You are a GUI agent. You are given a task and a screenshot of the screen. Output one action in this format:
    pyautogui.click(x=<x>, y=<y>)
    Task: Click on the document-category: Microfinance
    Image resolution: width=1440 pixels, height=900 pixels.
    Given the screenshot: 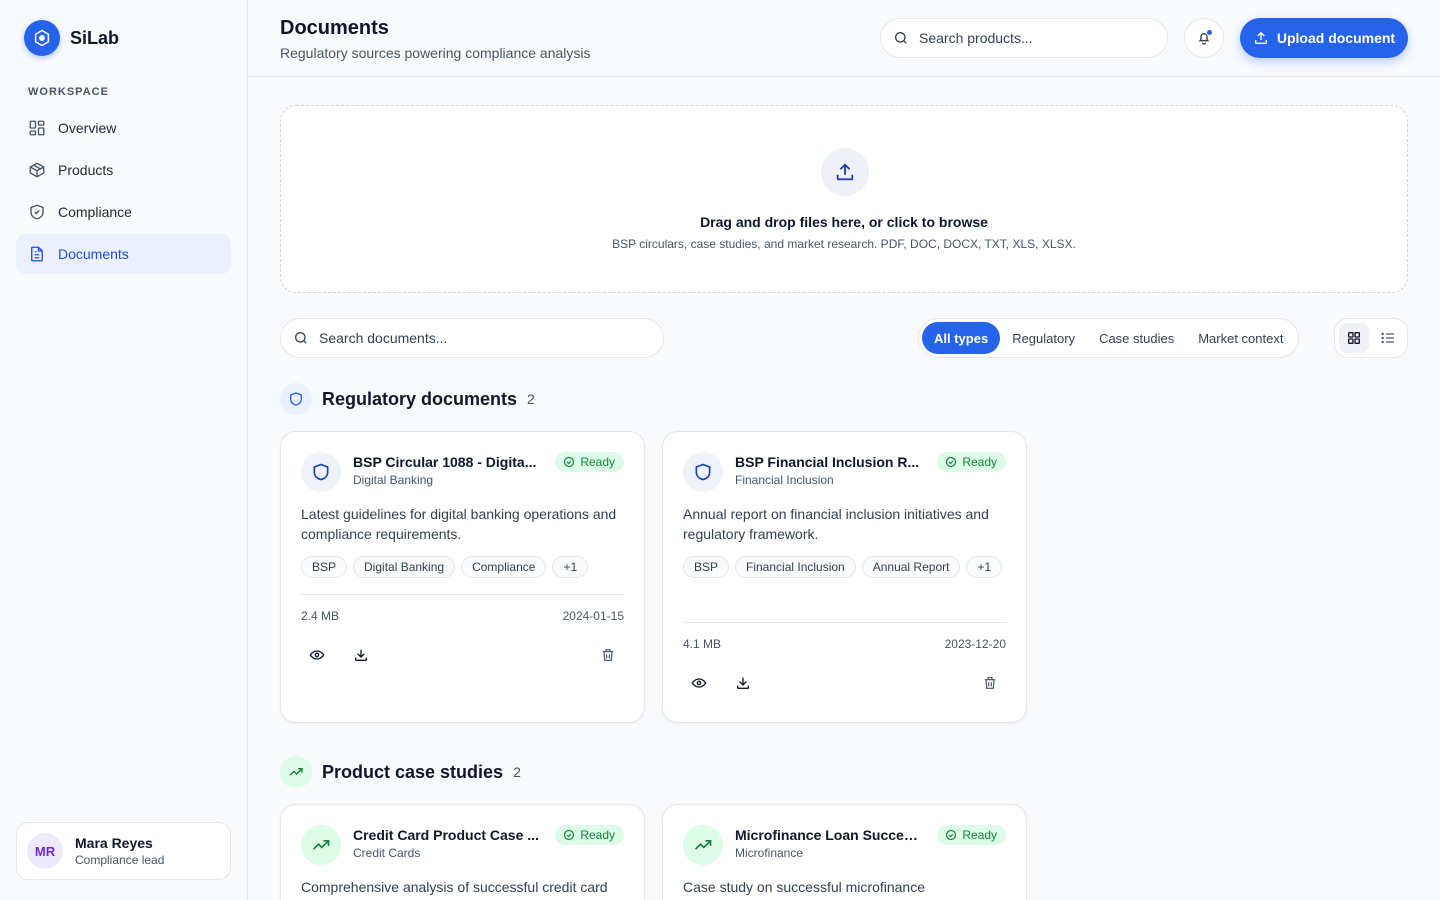 What is the action you would take?
    pyautogui.click(x=769, y=853)
    